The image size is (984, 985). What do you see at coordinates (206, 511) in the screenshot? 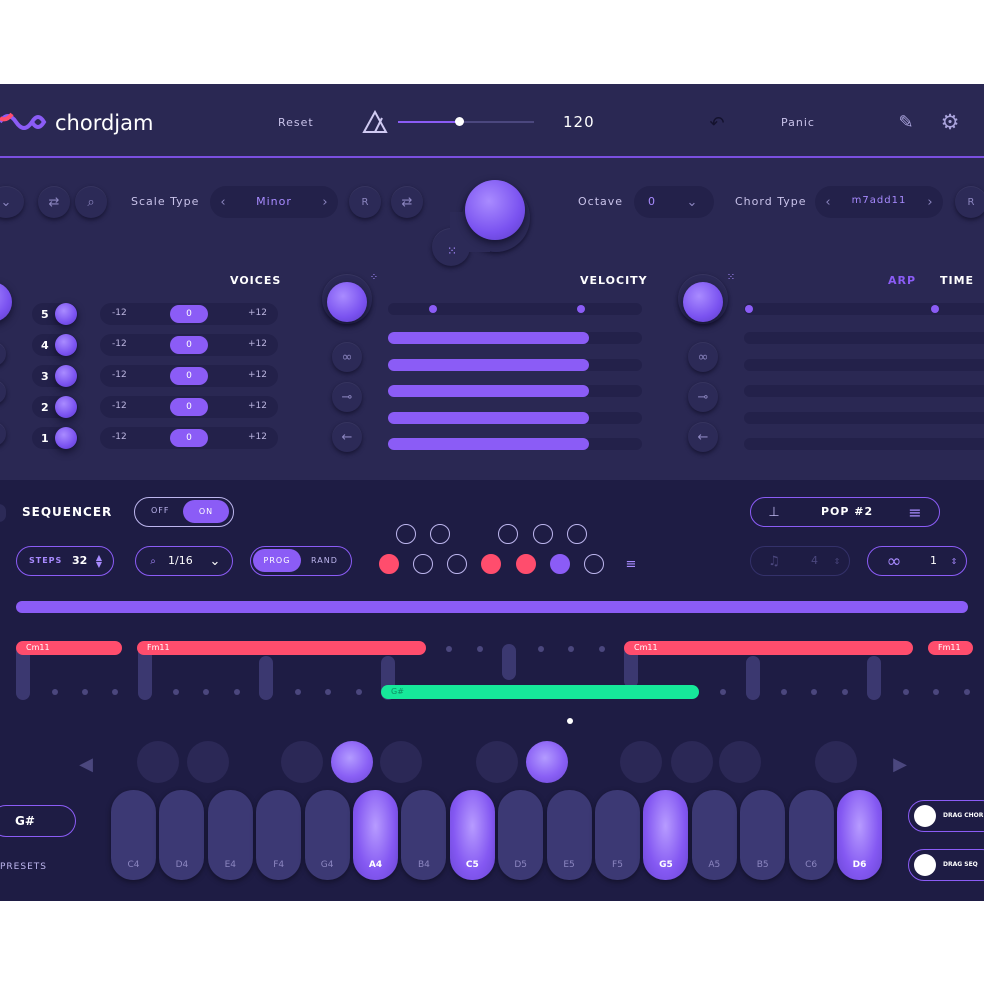
I see `on-option: ON` at bounding box center [206, 511].